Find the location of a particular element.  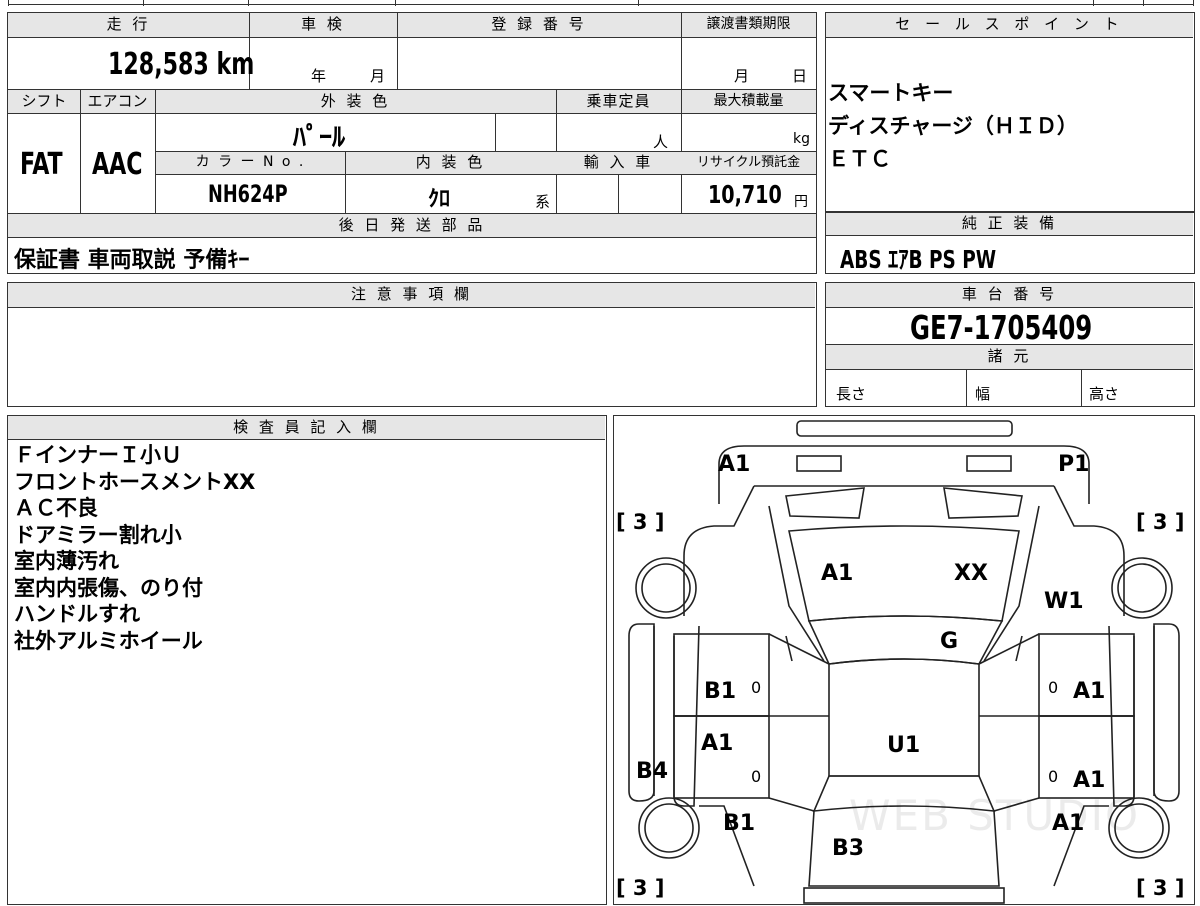

caution-box: 注 意 事 項 欄 is located at coordinates (412, 344).